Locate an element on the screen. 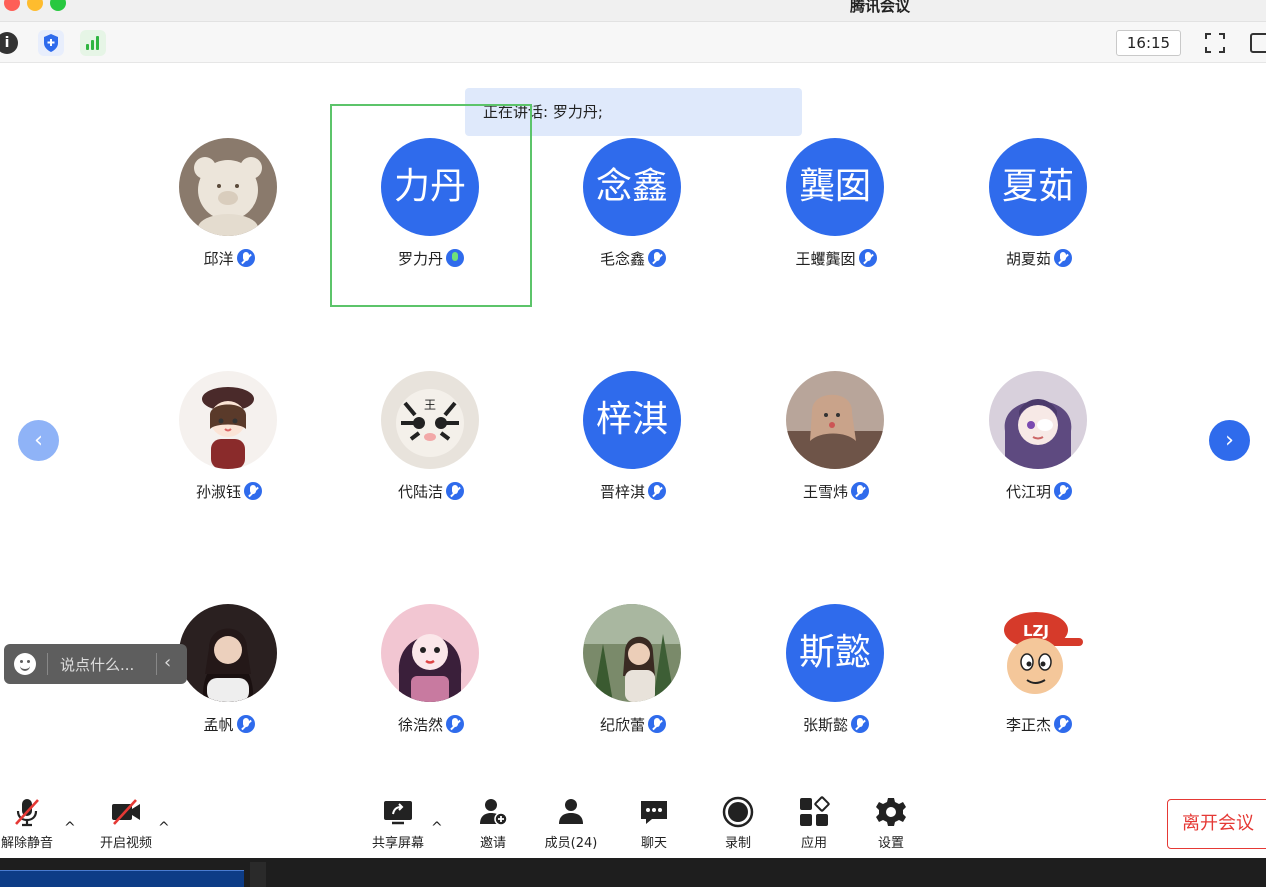 This screenshot has height=887, width=1266. avatar: 王 is located at coordinates (430, 420).